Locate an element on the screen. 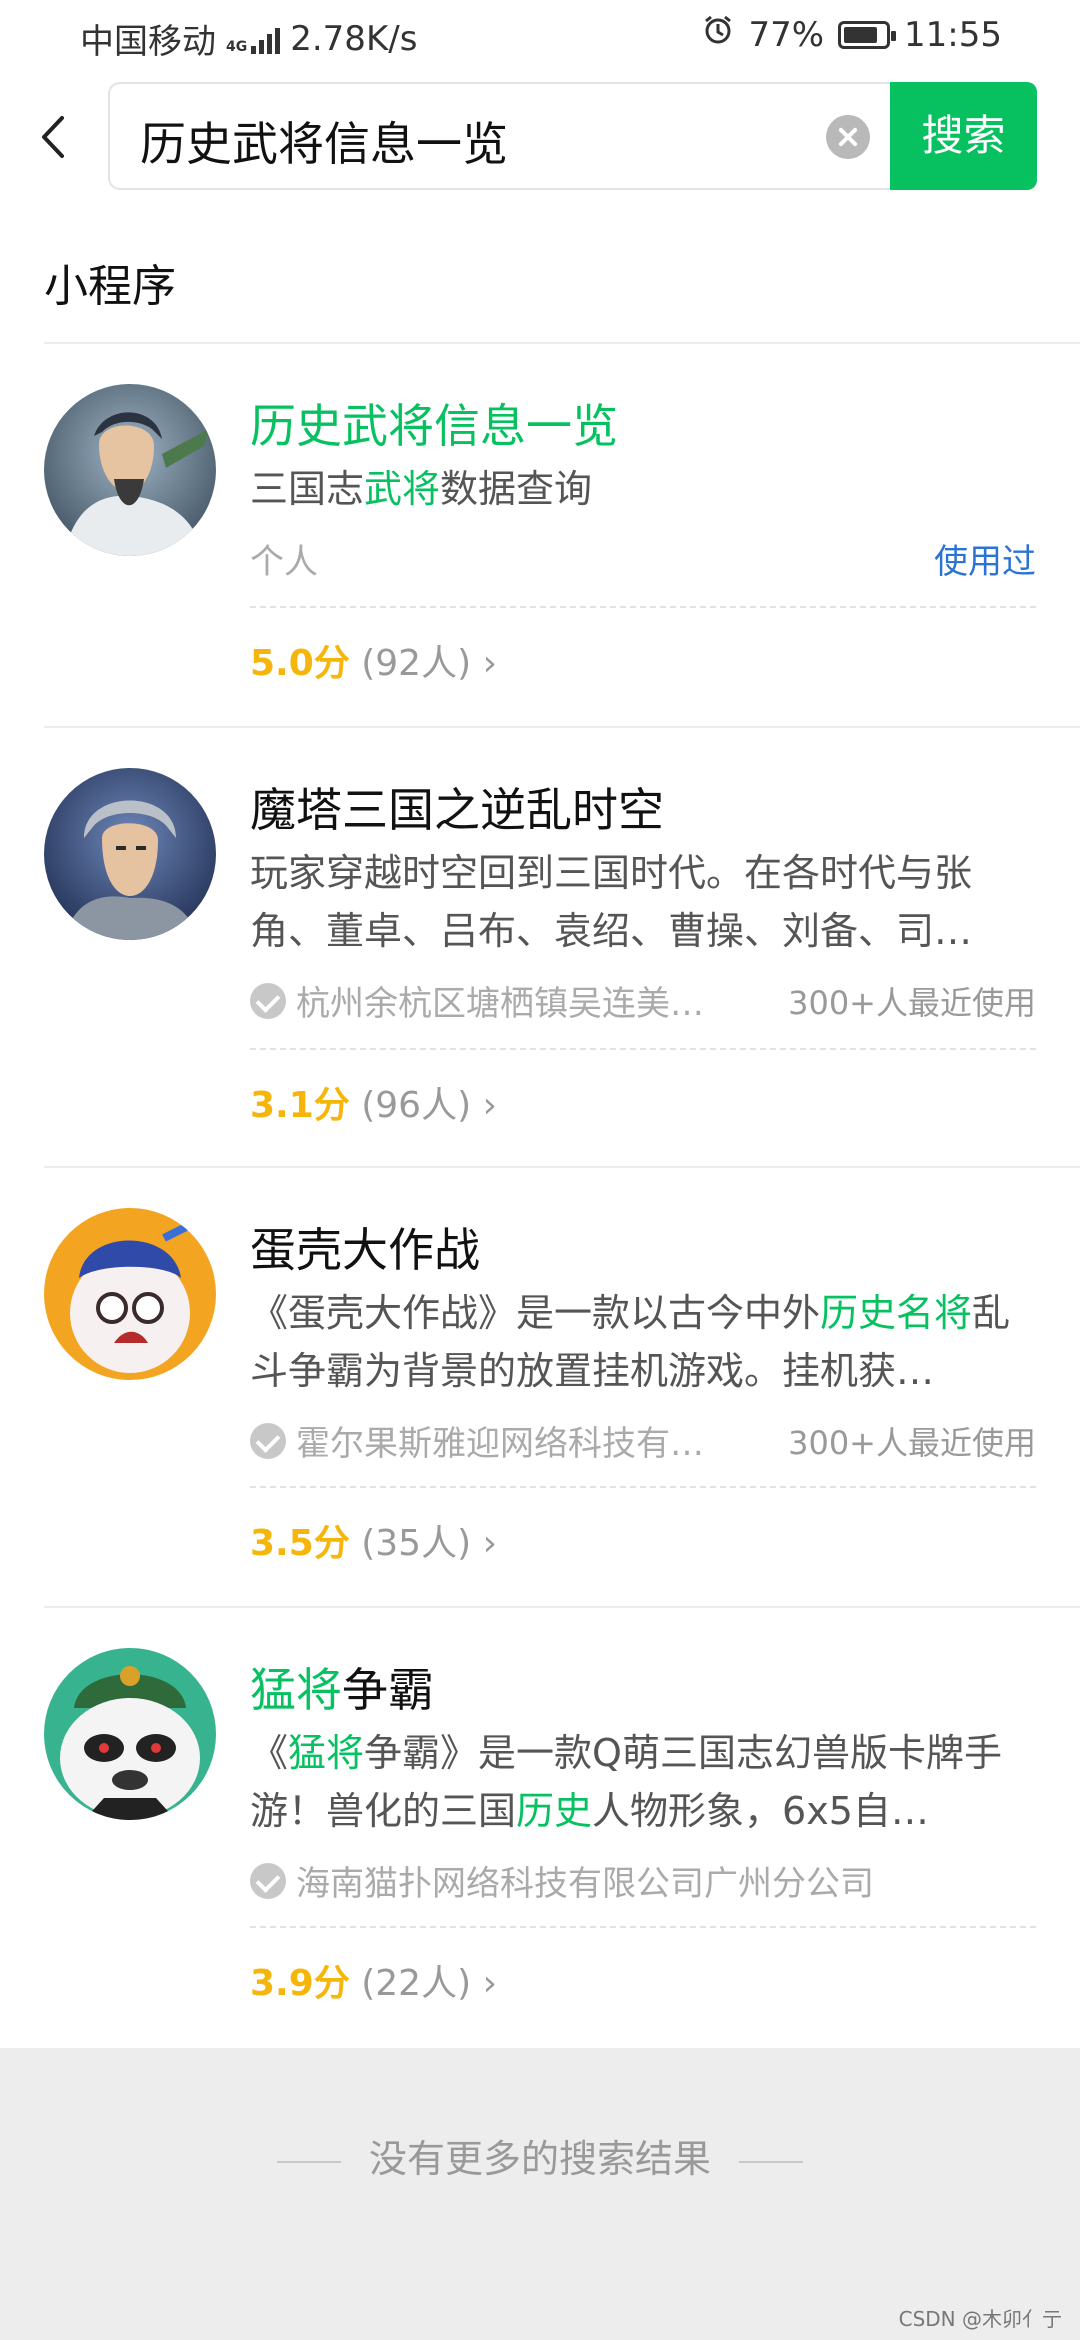 The width and height of the screenshot is (1080, 2340). item-rating: 3.5分 (35人) › is located at coordinates (373, 1540).